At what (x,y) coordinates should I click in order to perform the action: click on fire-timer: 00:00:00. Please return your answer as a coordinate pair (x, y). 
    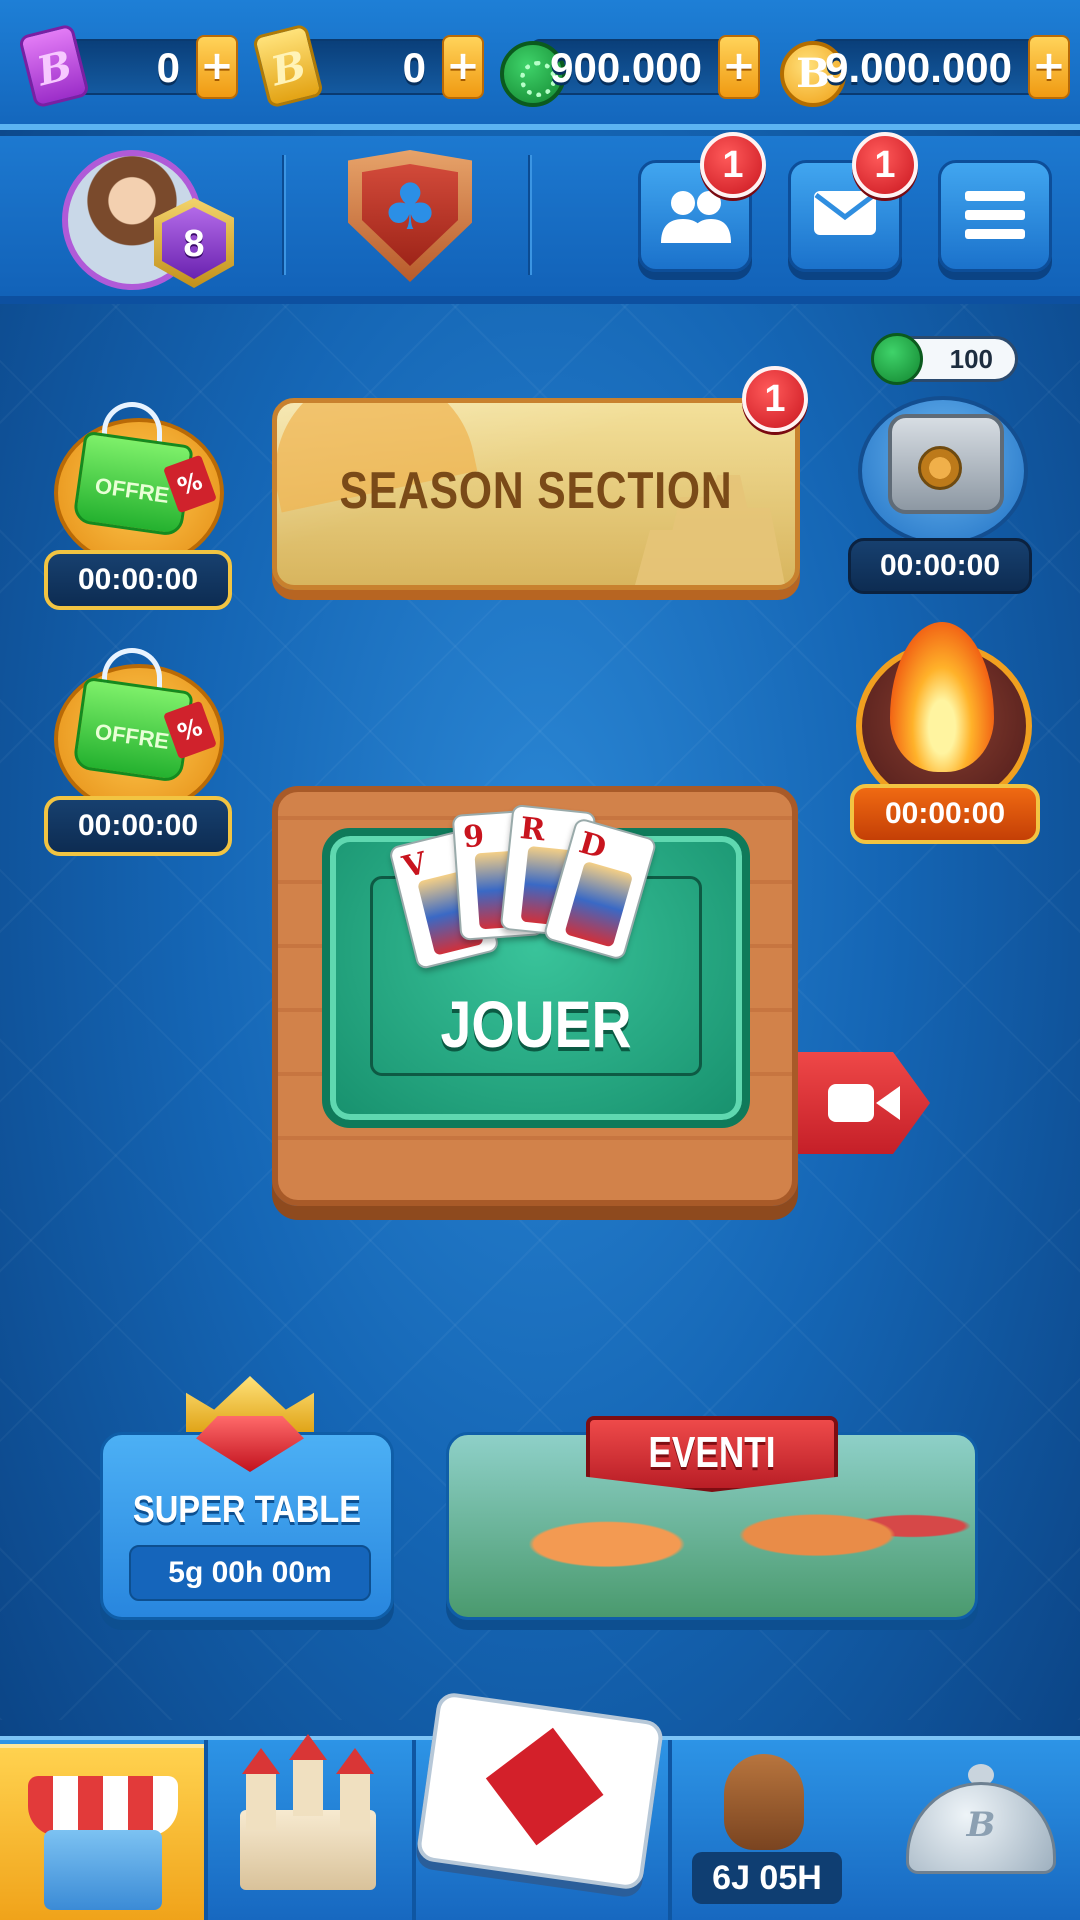
    Looking at the image, I should click on (945, 814).